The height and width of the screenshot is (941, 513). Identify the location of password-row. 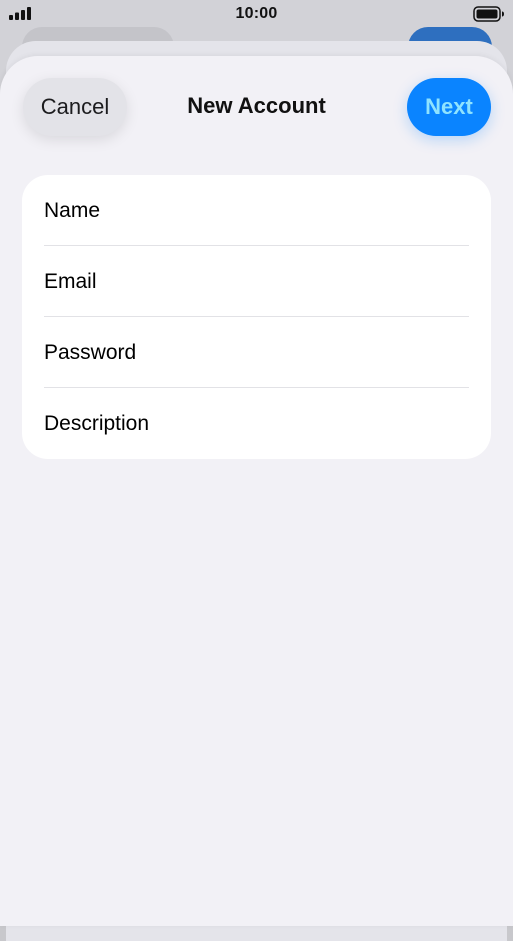
(256, 352).